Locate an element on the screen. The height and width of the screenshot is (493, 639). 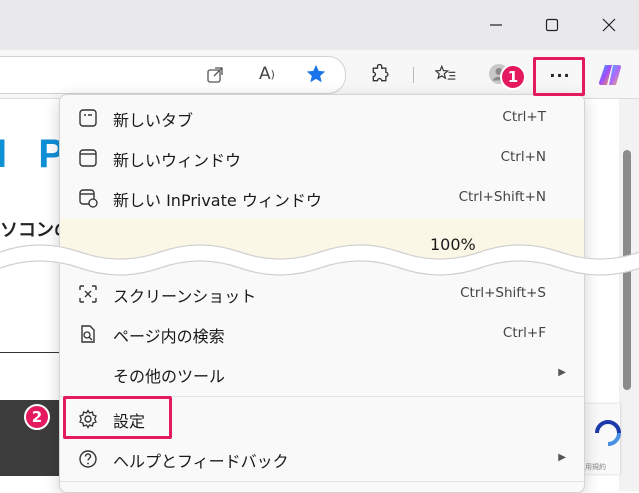
menu-item-label: 新しいタブ is located at coordinates (153, 120).